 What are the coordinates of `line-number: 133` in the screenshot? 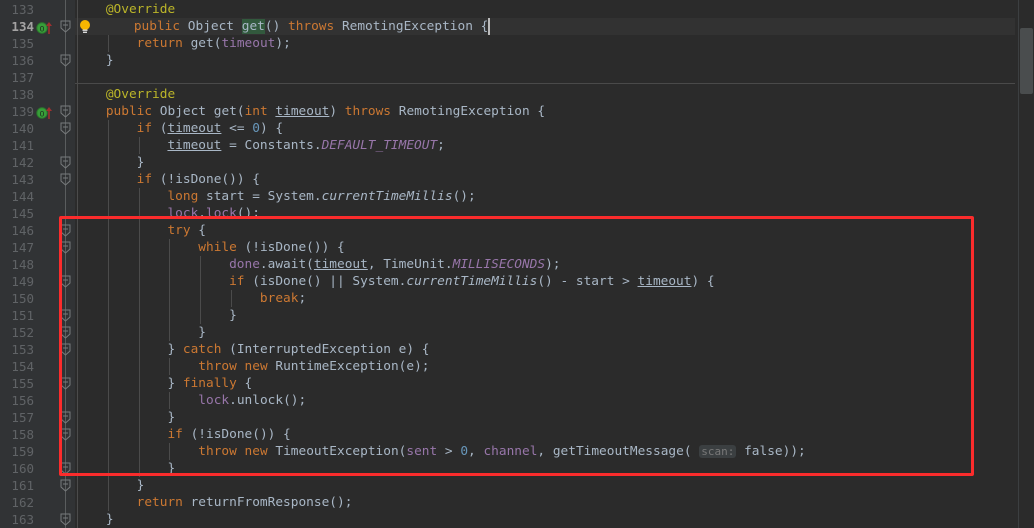 It's located at (22, 9).